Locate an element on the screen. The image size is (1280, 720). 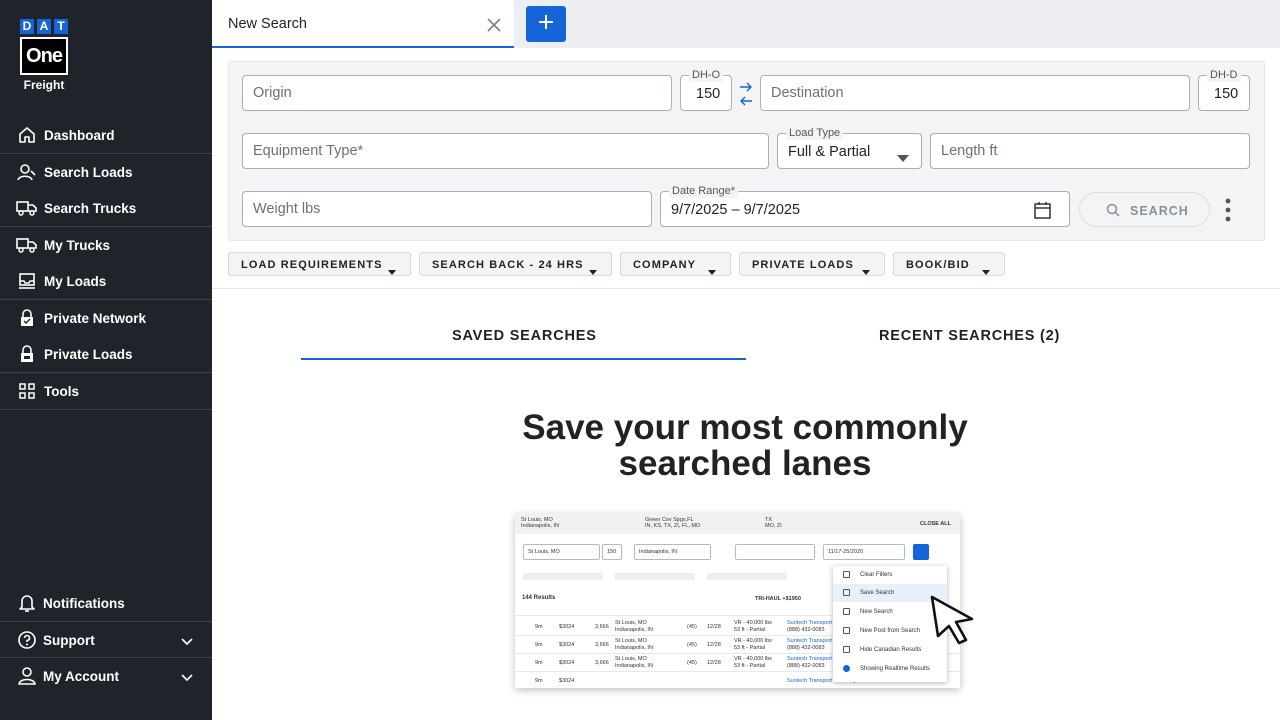
illus-chip is located at coordinates (747, 576).